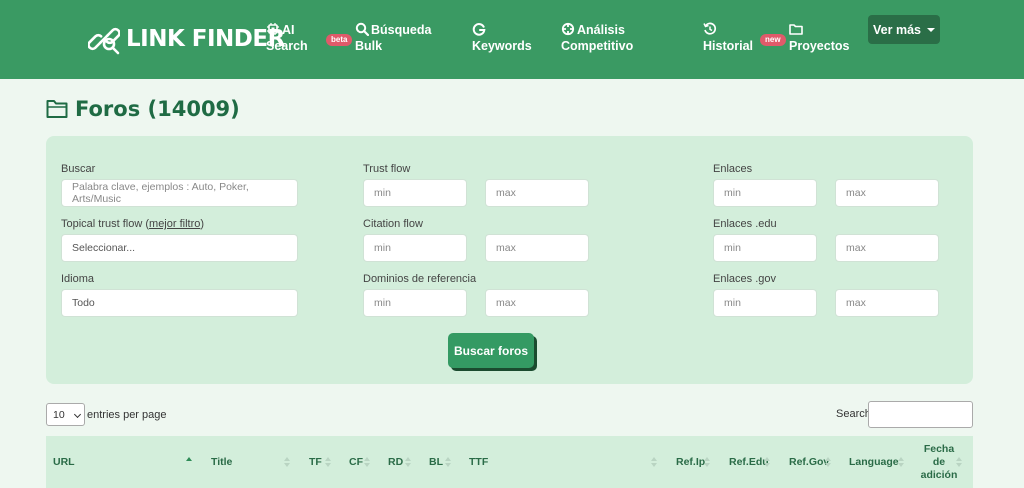 The width and height of the screenshot is (1024, 488). What do you see at coordinates (819, 46) in the screenshot?
I see `nav-proyectos-label: Proyectos` at bounding box center [819, 46].